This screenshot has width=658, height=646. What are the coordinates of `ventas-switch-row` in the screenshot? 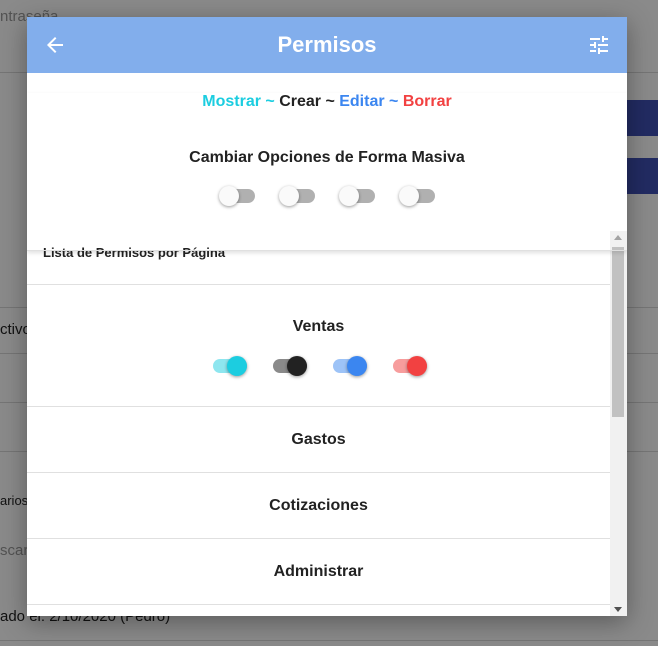 It's located at (318, 366).